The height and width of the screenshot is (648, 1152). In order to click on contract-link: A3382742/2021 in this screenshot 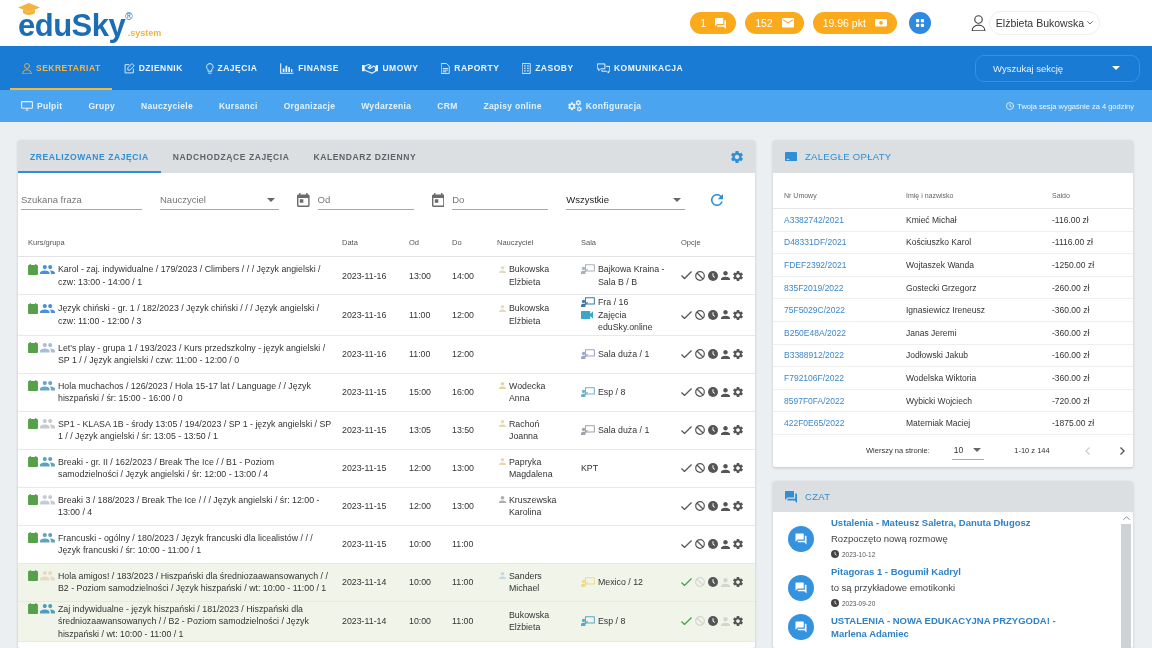, I will do `click(845, 219)`.